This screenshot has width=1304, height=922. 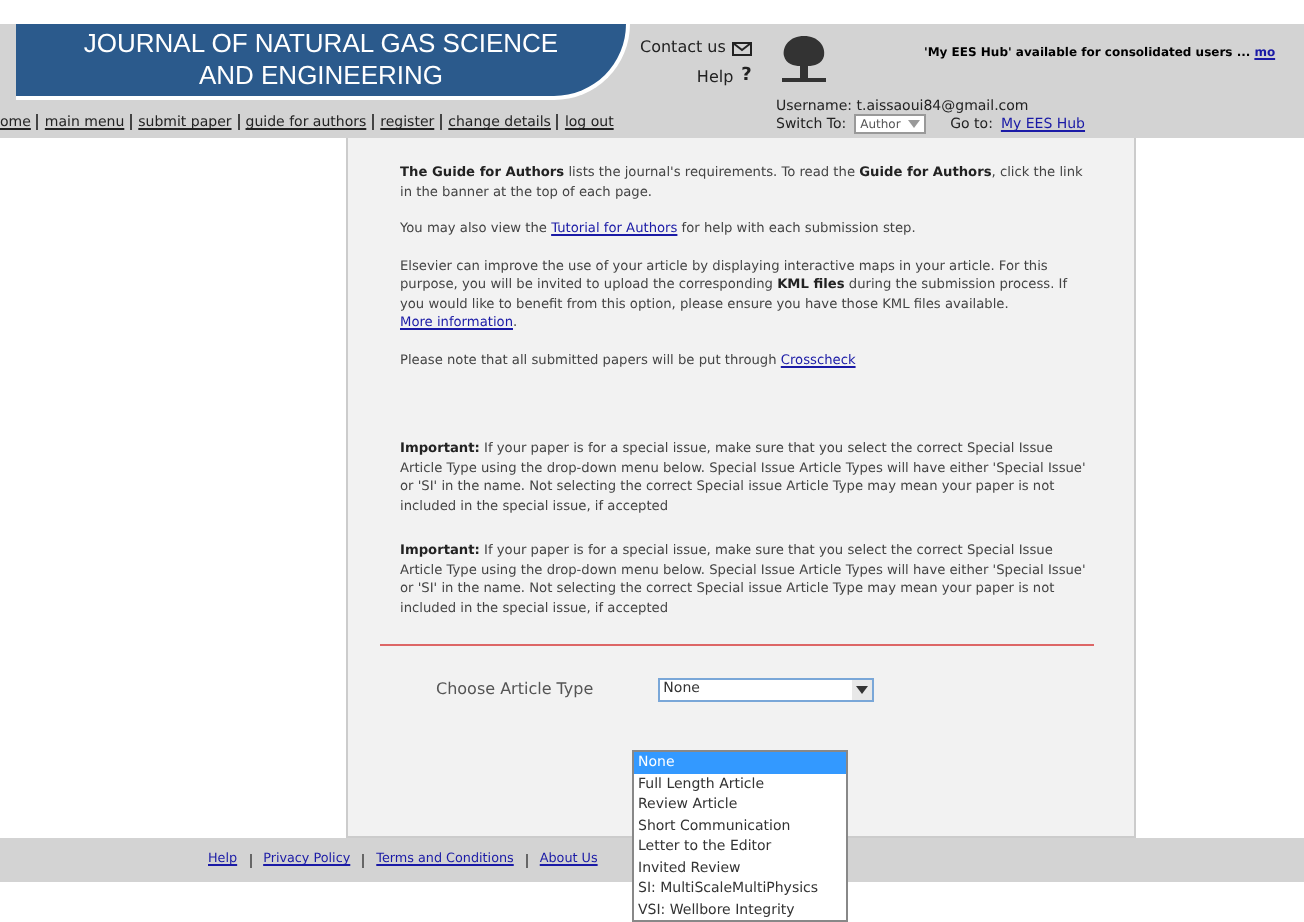 What do you see at coordinates (683, 48) in the screenshot?
I see `contact-link: Contact us` at bounding box center [683, 48].